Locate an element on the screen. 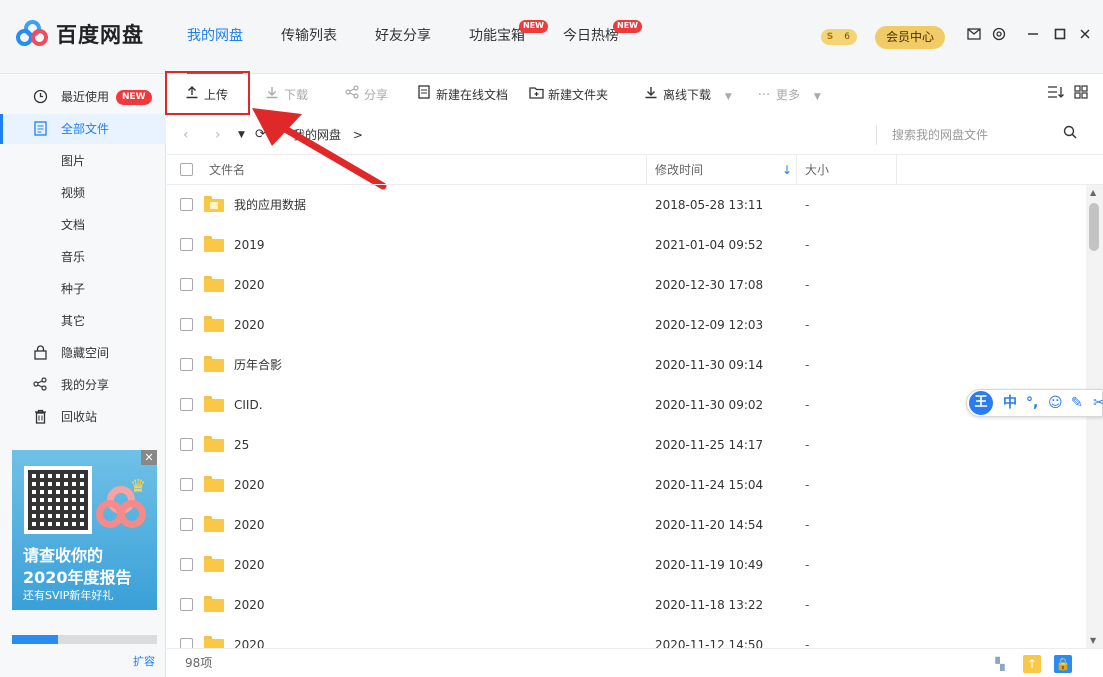 This screenshot has height=677, width=1103. table-row: 2020 2020-11-12 14:50 - is located at coordinates (626, 636).